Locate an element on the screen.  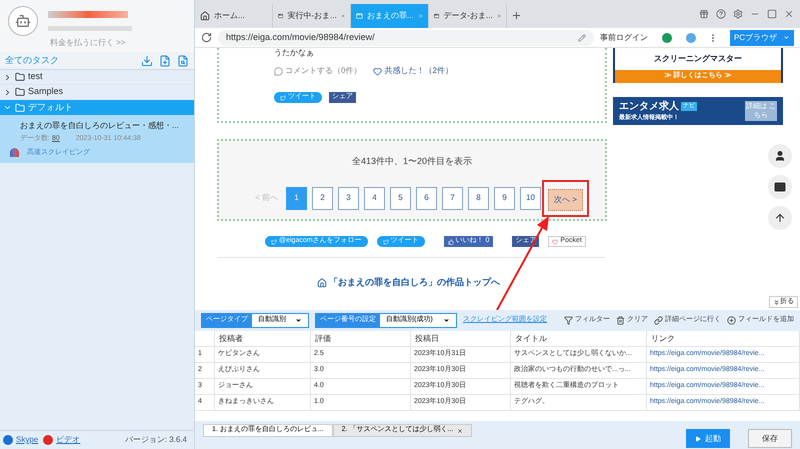
tree-item: test is located at coordinates (97, 77).